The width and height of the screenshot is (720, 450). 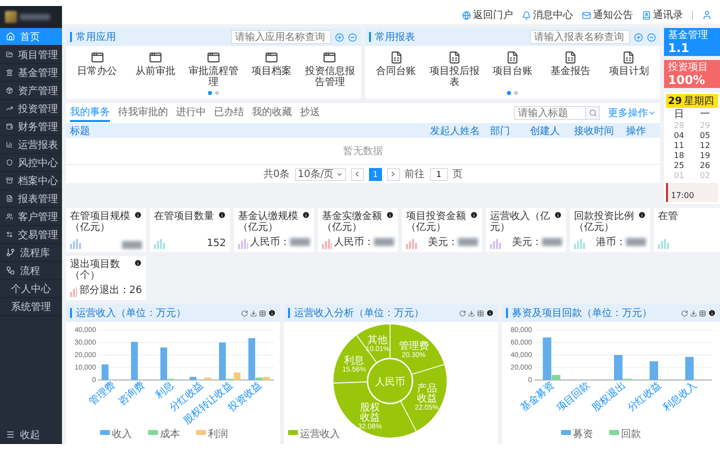 I want to click on tab: 已办结, so click(x=229, y=113).